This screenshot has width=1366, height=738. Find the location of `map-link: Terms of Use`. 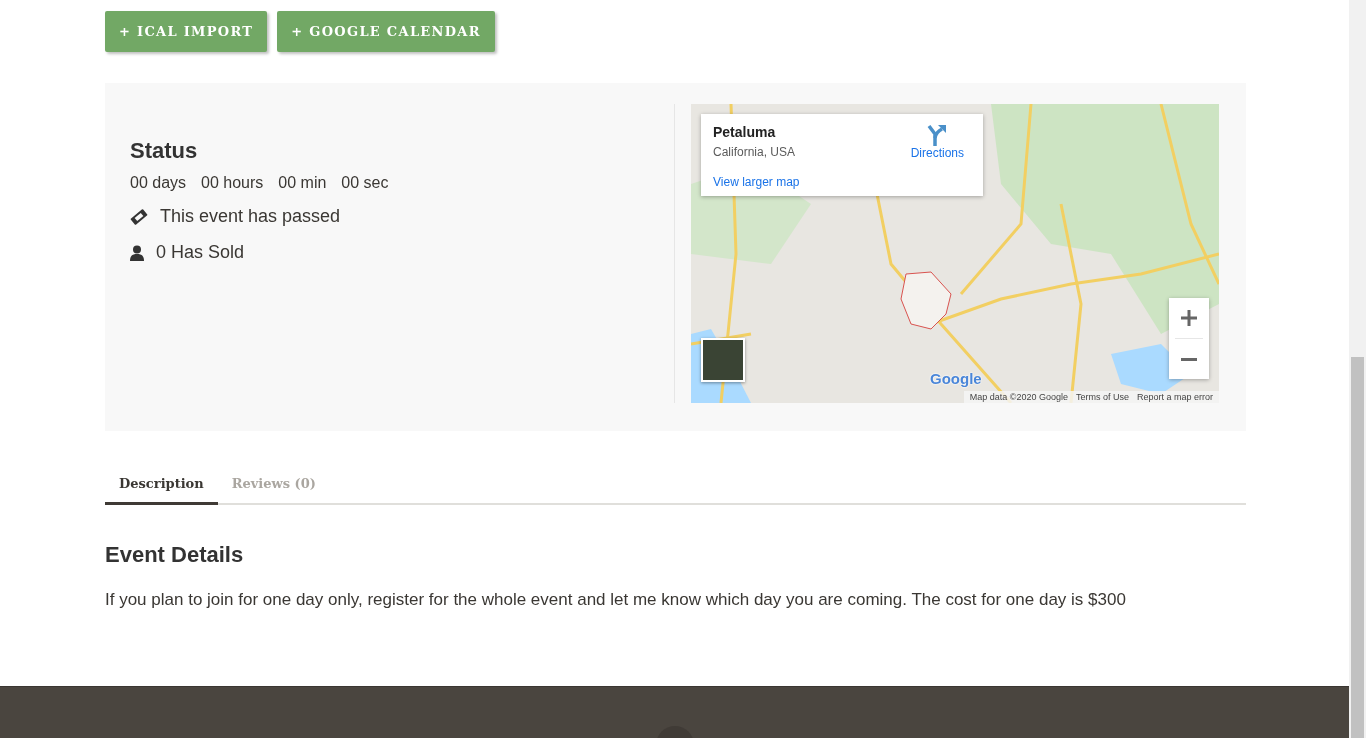

map-link: Terms of Use is located at coordinates (1102, 397).